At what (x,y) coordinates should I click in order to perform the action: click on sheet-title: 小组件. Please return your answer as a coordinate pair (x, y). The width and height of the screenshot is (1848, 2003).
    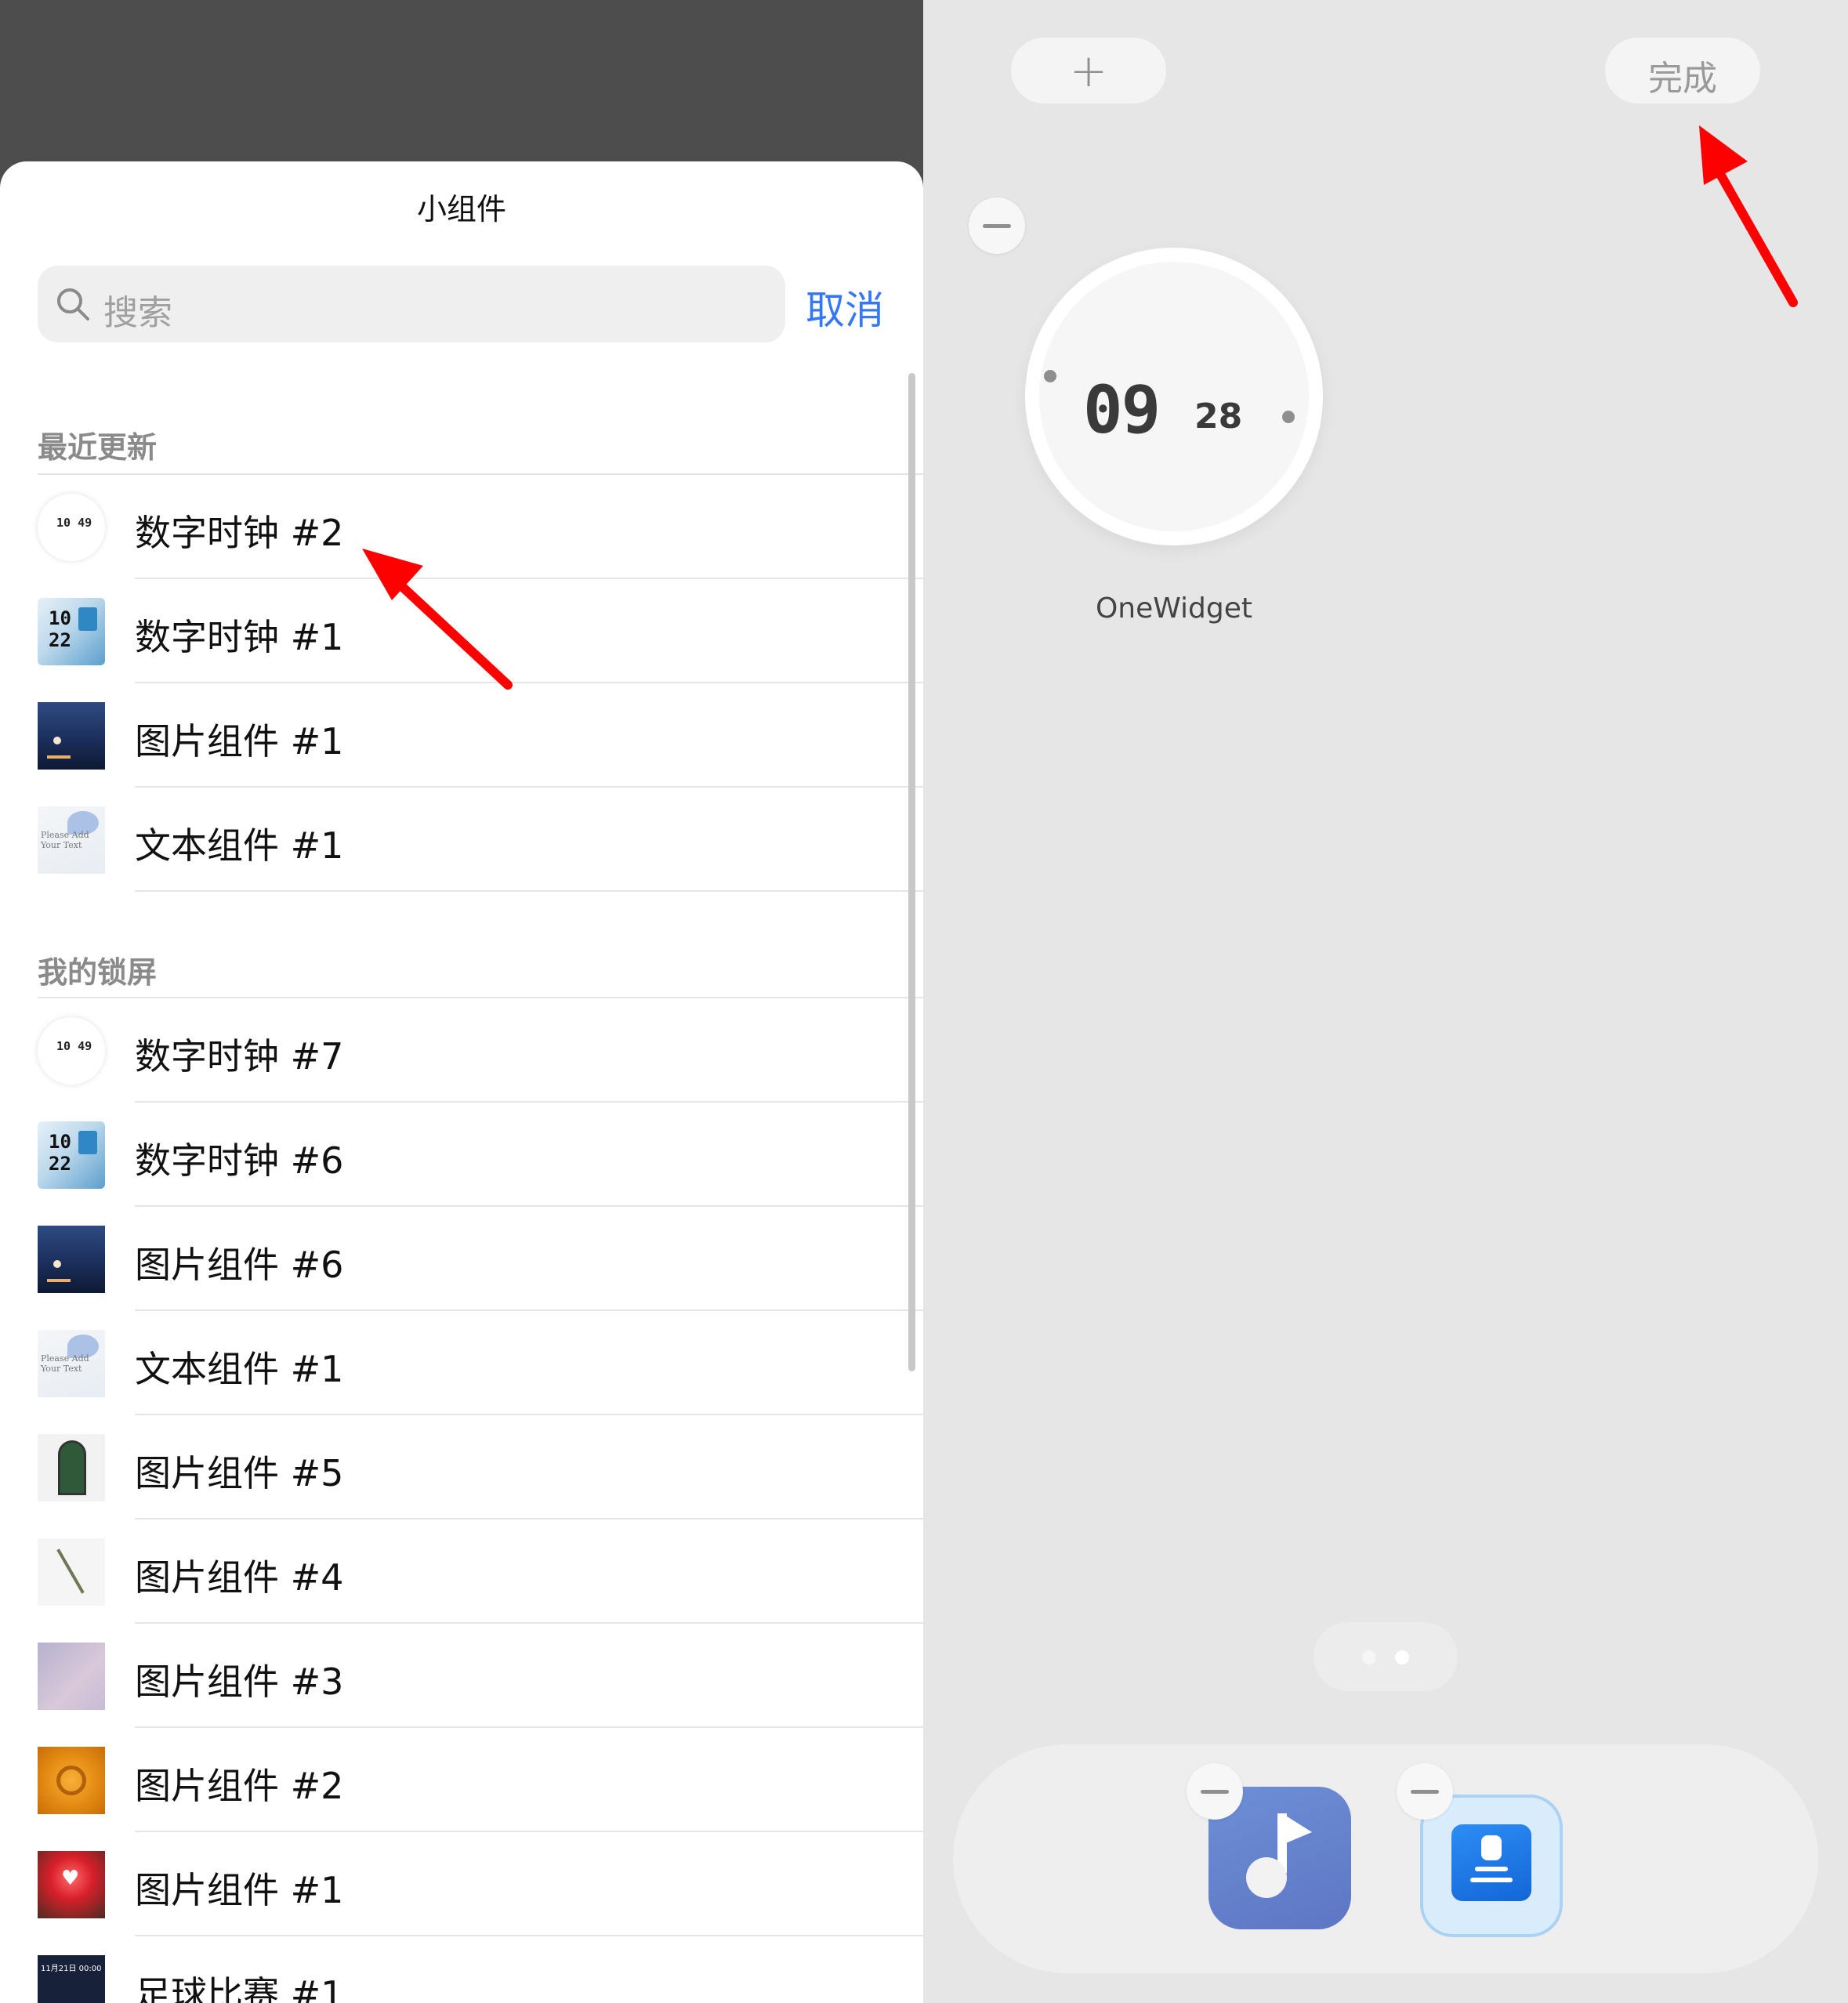
    Looking at the image, I should click on (461, 209).